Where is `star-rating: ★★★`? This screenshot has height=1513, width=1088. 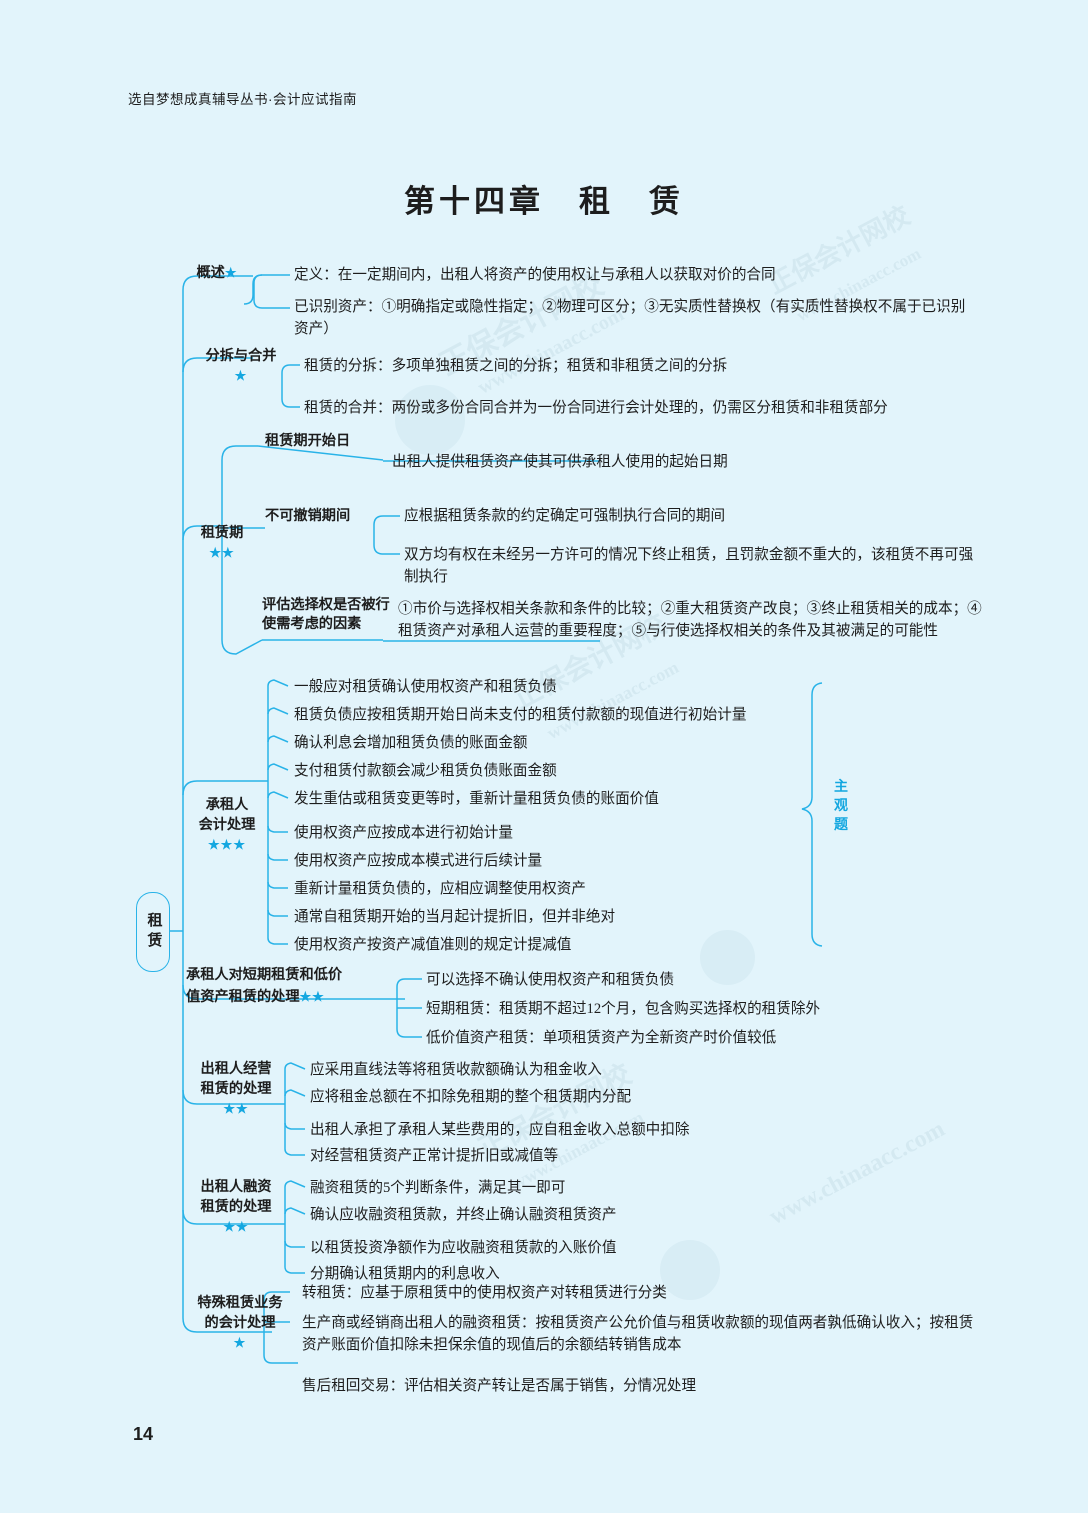 star-rating: ★★★ is located at coordinates (227, 844).